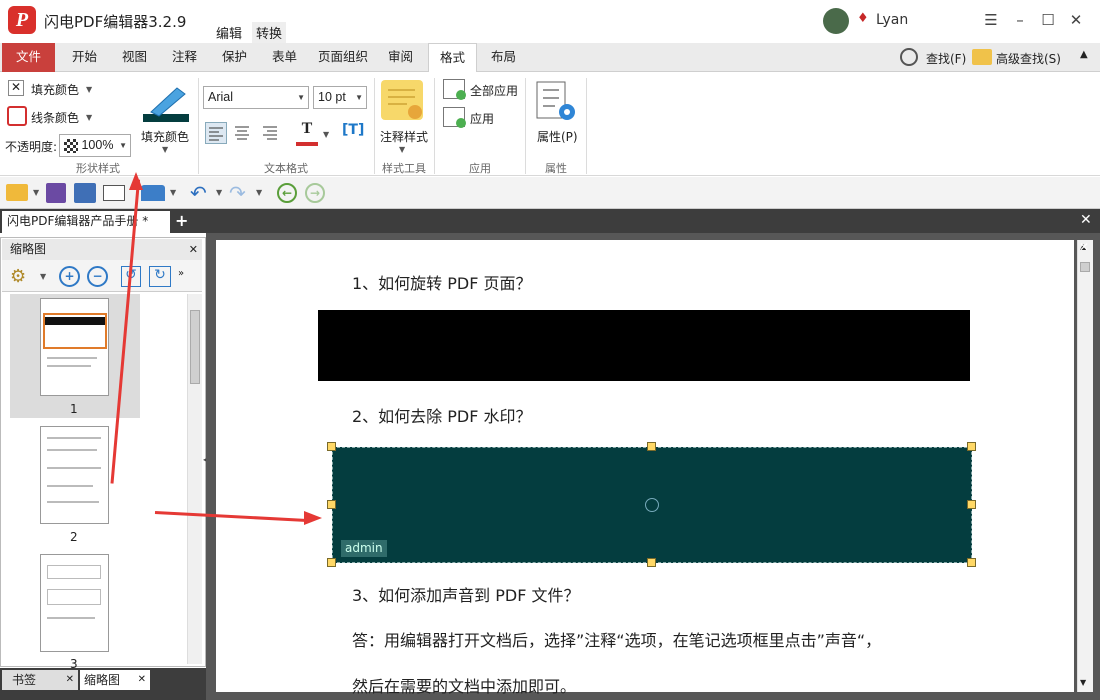 The width and height of the screenshot is (1100, 700). I want to click on app-logo-icon: P, so click(22, 20).